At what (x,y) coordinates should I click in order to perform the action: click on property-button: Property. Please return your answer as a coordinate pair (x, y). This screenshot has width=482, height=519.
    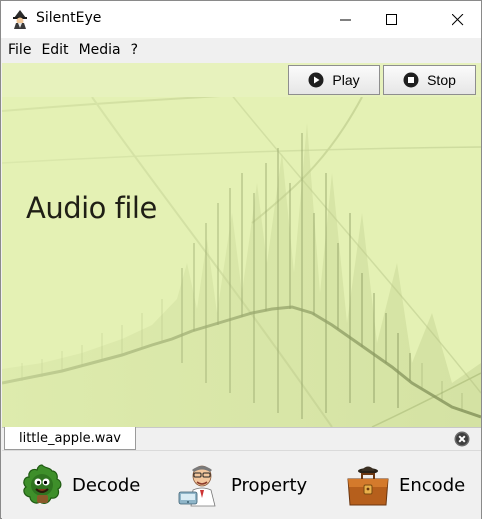
    Looking at the image, I should click on (242, 485).